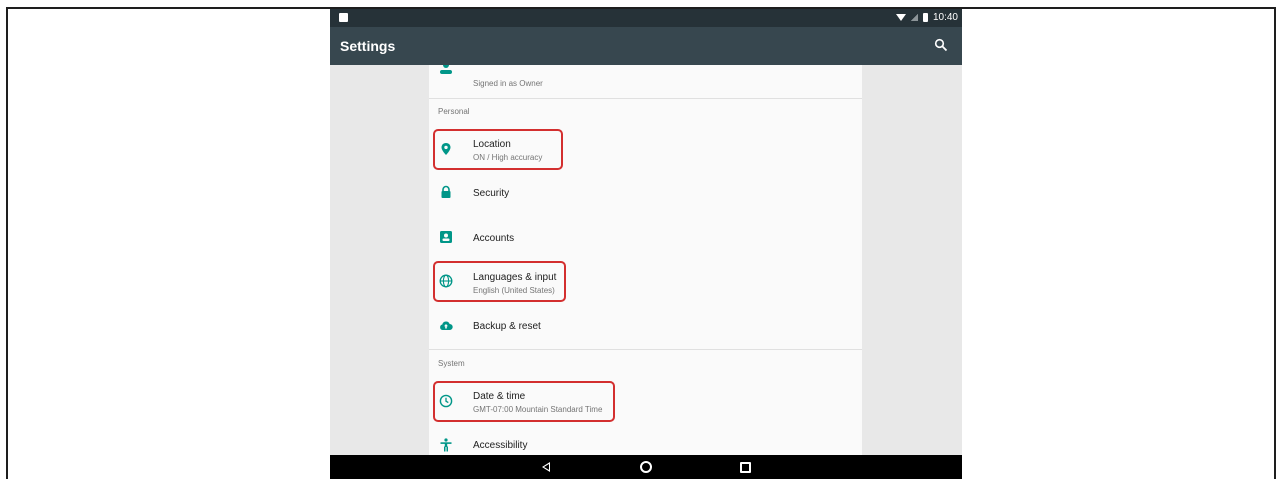 The width and height of the screenshot is (1283, 479). What do you see at coordinates (498, 149) in the screenshot?
I see `highlight-box-location` at bounding box center [498, 149].